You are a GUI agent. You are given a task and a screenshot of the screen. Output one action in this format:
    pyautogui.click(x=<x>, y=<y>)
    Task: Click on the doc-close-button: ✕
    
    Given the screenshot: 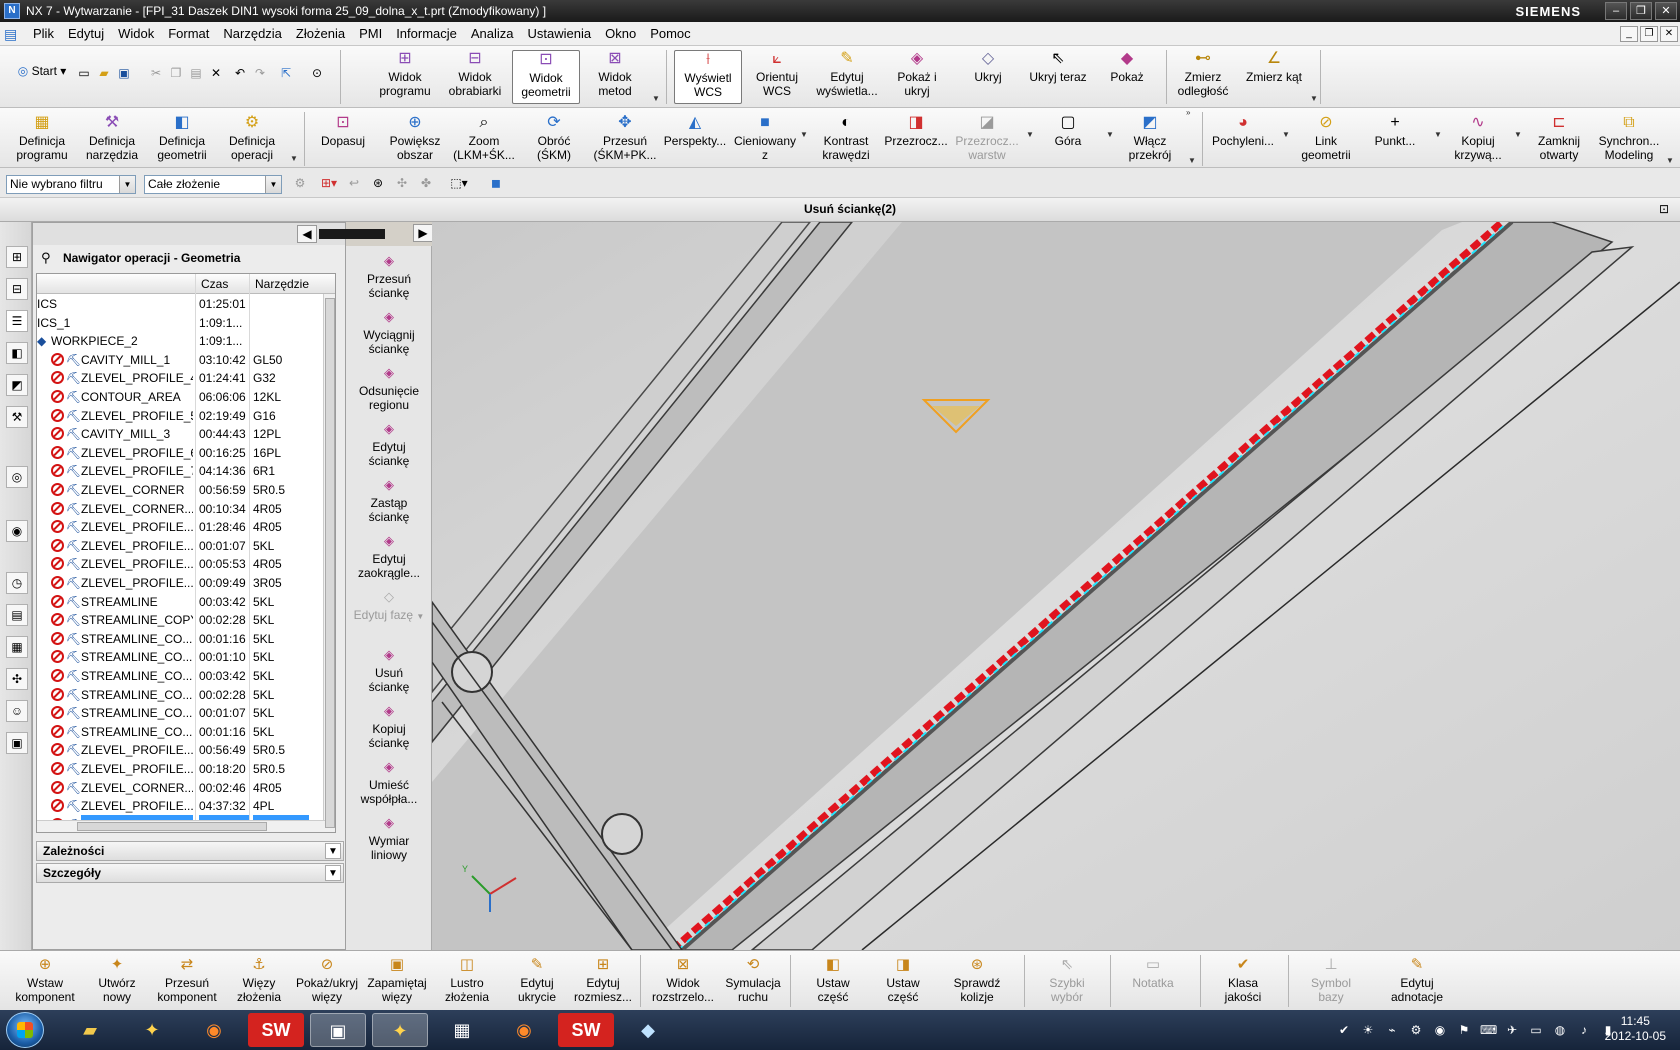 What is the action you would take?
    pyautogui.click(x=1669, y=33)
    